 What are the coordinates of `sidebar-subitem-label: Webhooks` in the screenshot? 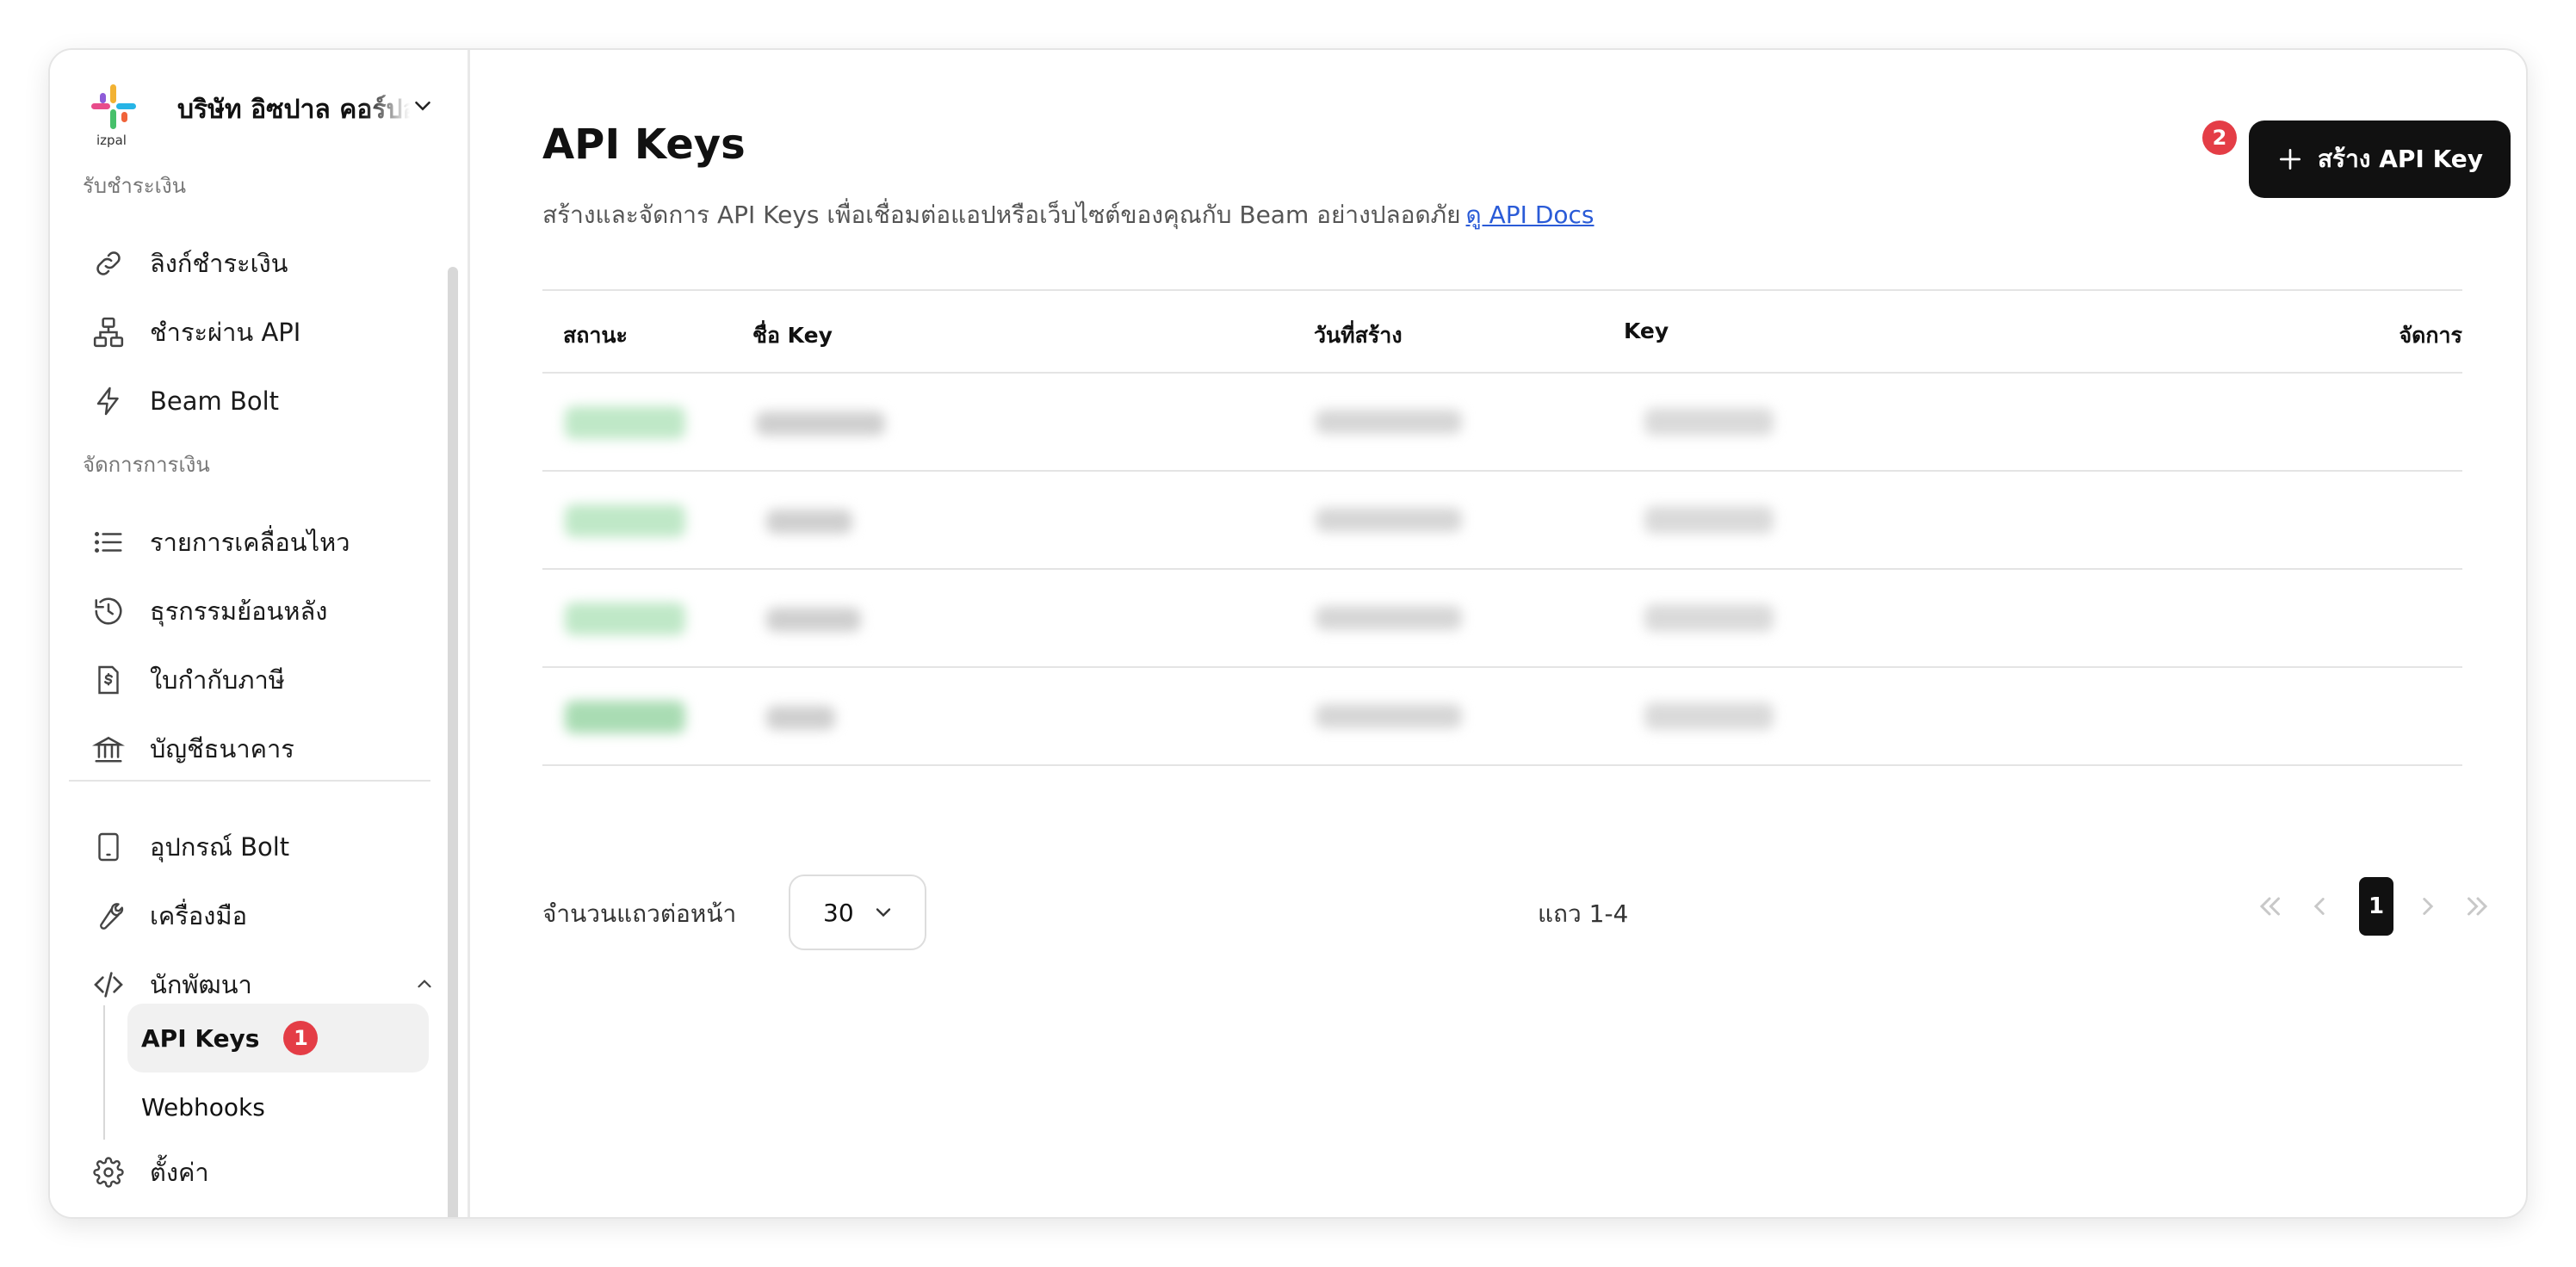 It's located at (203, 1107).